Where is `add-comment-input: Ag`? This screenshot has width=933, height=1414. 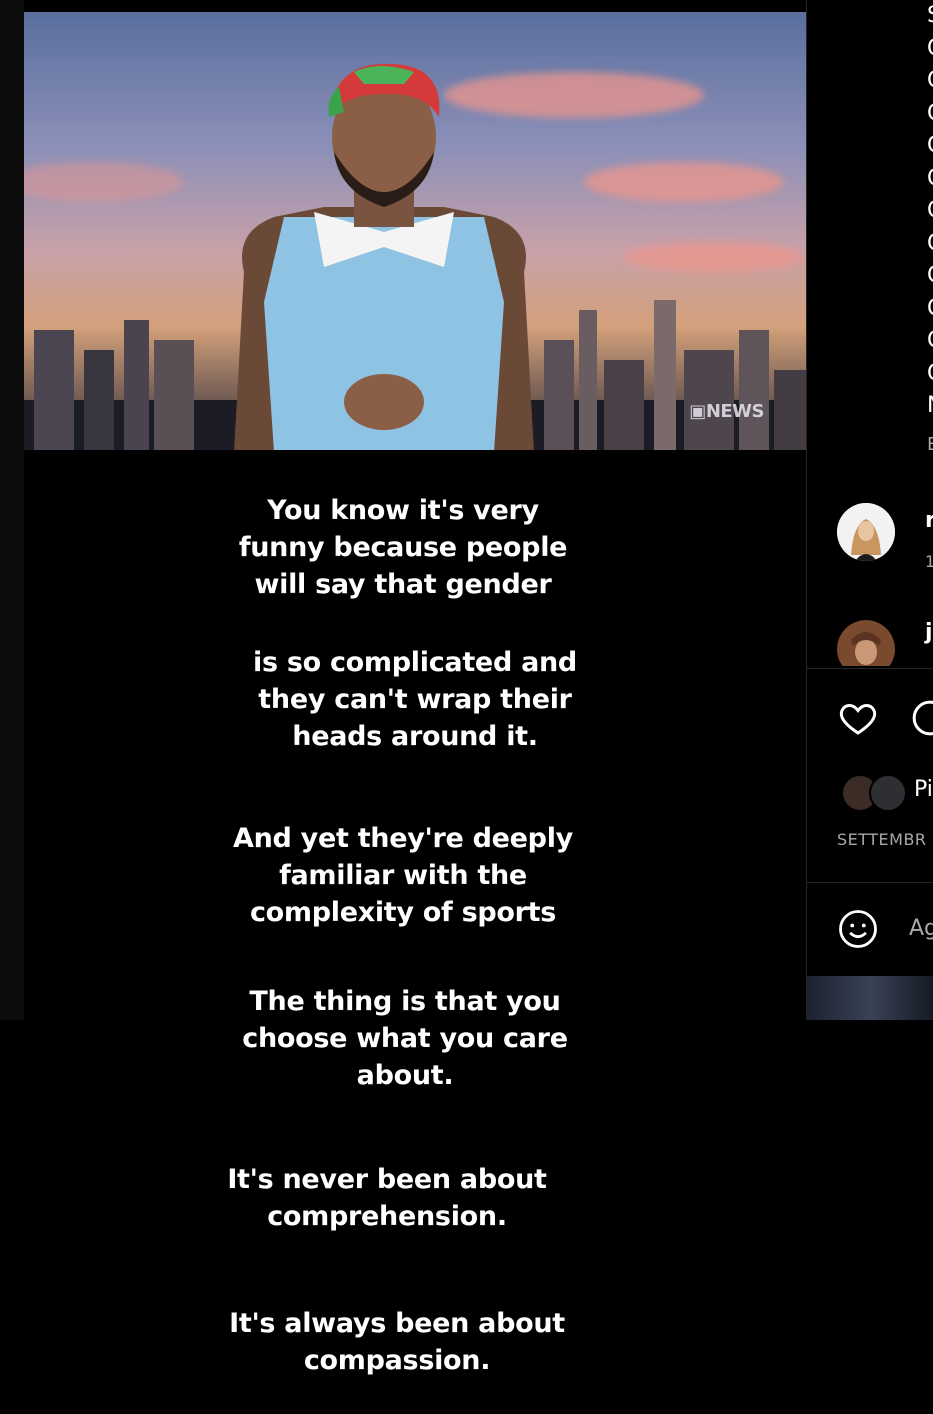 add-comment-input: Ag is located at coordinates (921, 928).